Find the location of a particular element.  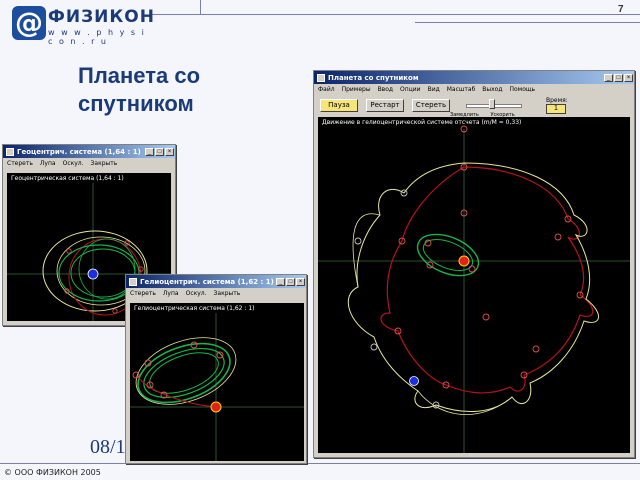

slide-footer-line is located at coordinates (320, 463).